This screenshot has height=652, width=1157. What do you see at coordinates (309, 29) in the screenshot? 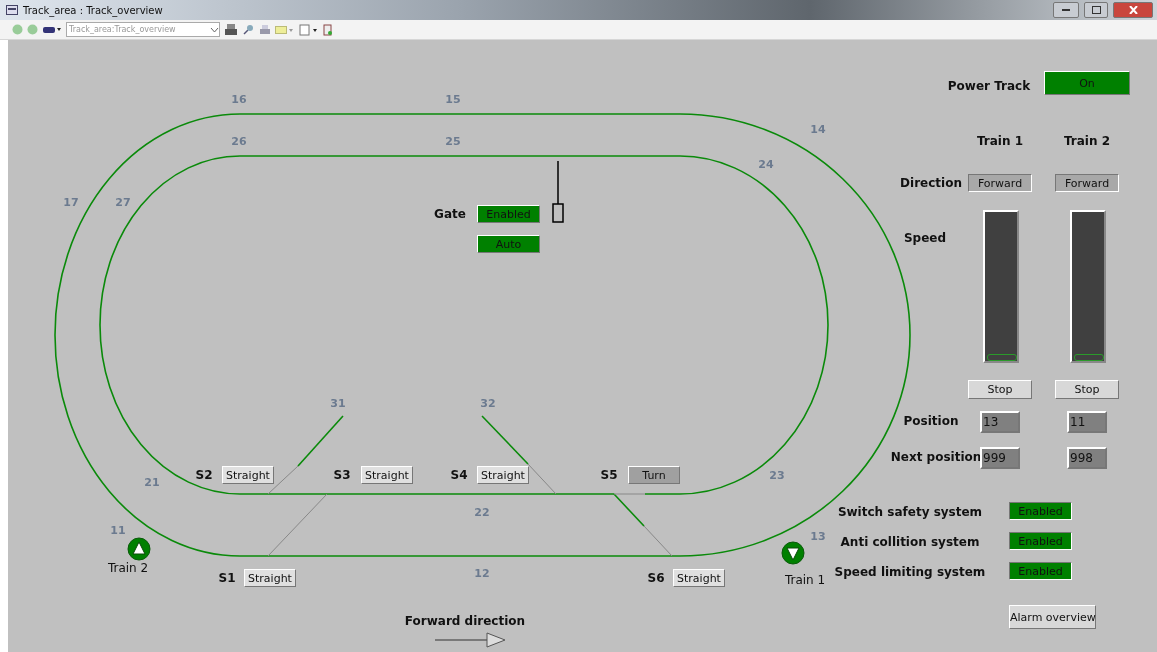
I see `page-icon` at bounding box center [309, 29].